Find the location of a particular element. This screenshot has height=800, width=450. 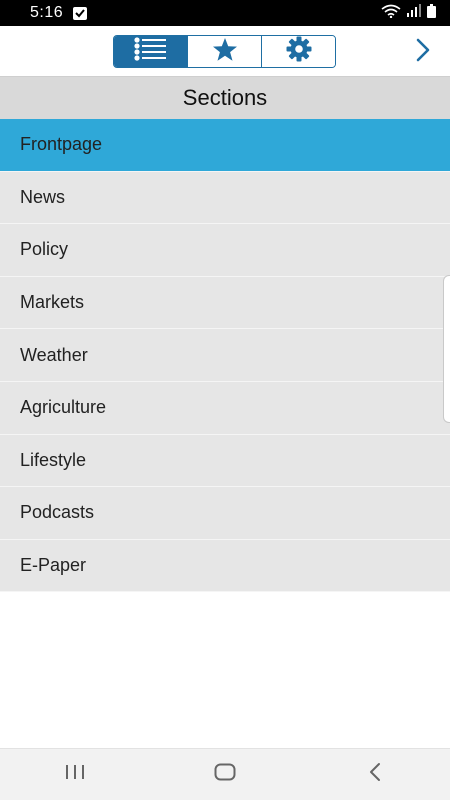

section-item-podcasts: Podcasts is located at coordinates (225, 513).